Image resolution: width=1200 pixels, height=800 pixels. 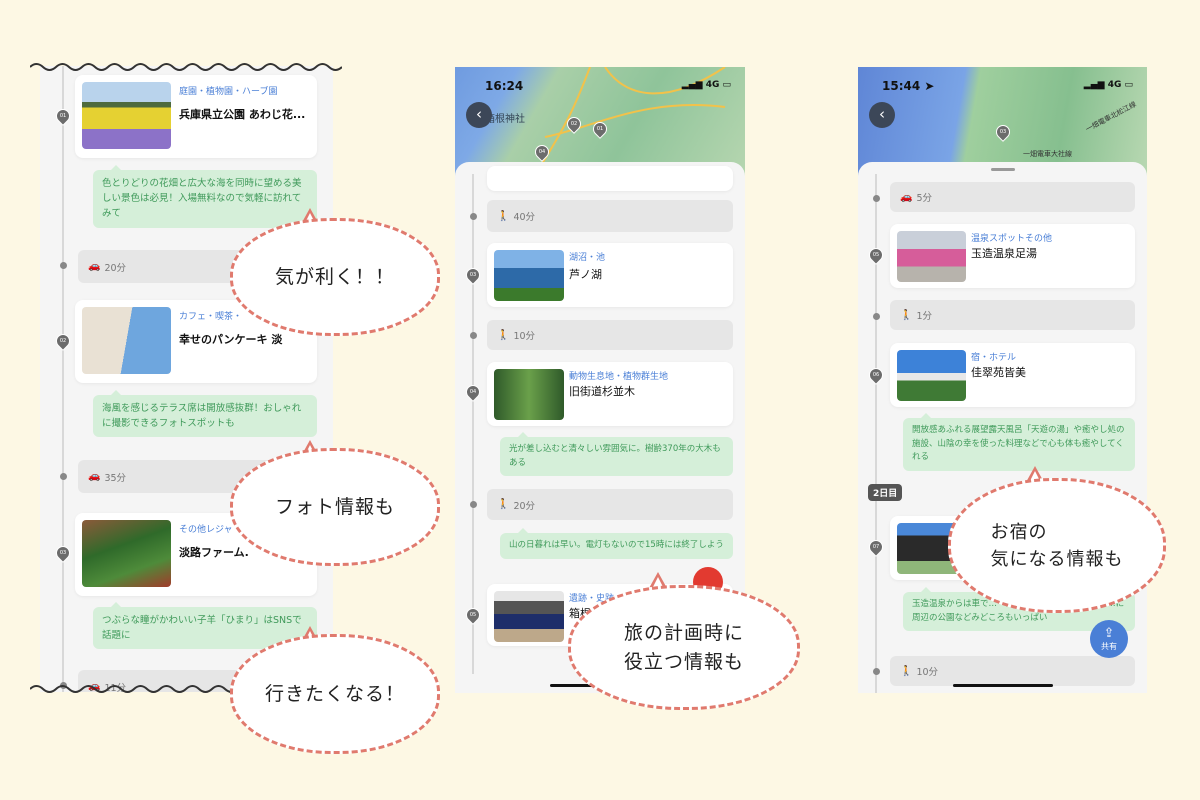 What do you see at coordinates (1004, 253) in the screenshot?
I see `spot-title: 玉造温泉足湯` at bounding box center [1004, 253].